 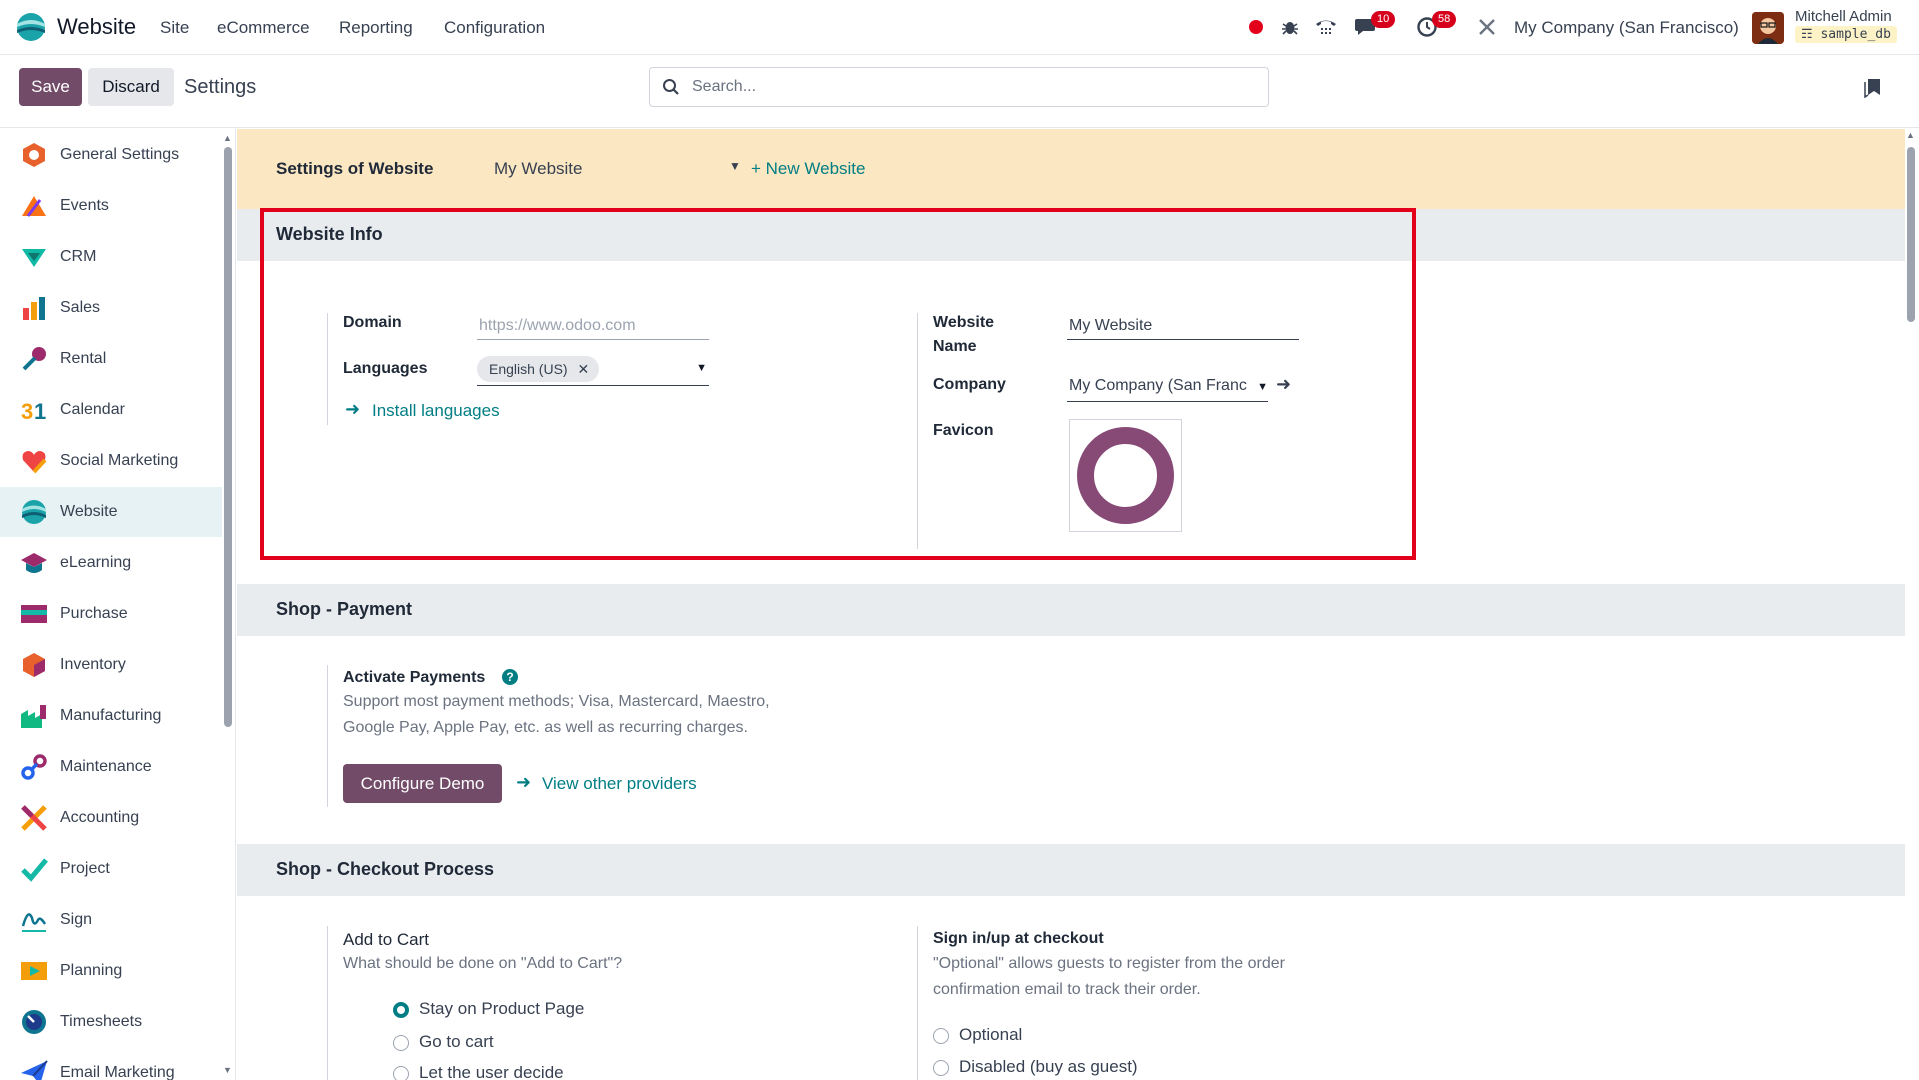 What do you see at coordinates (501, 1009) in the screenshot?
I see `radio-label: Stay on Product Page` at bounding box center [501, 1009].